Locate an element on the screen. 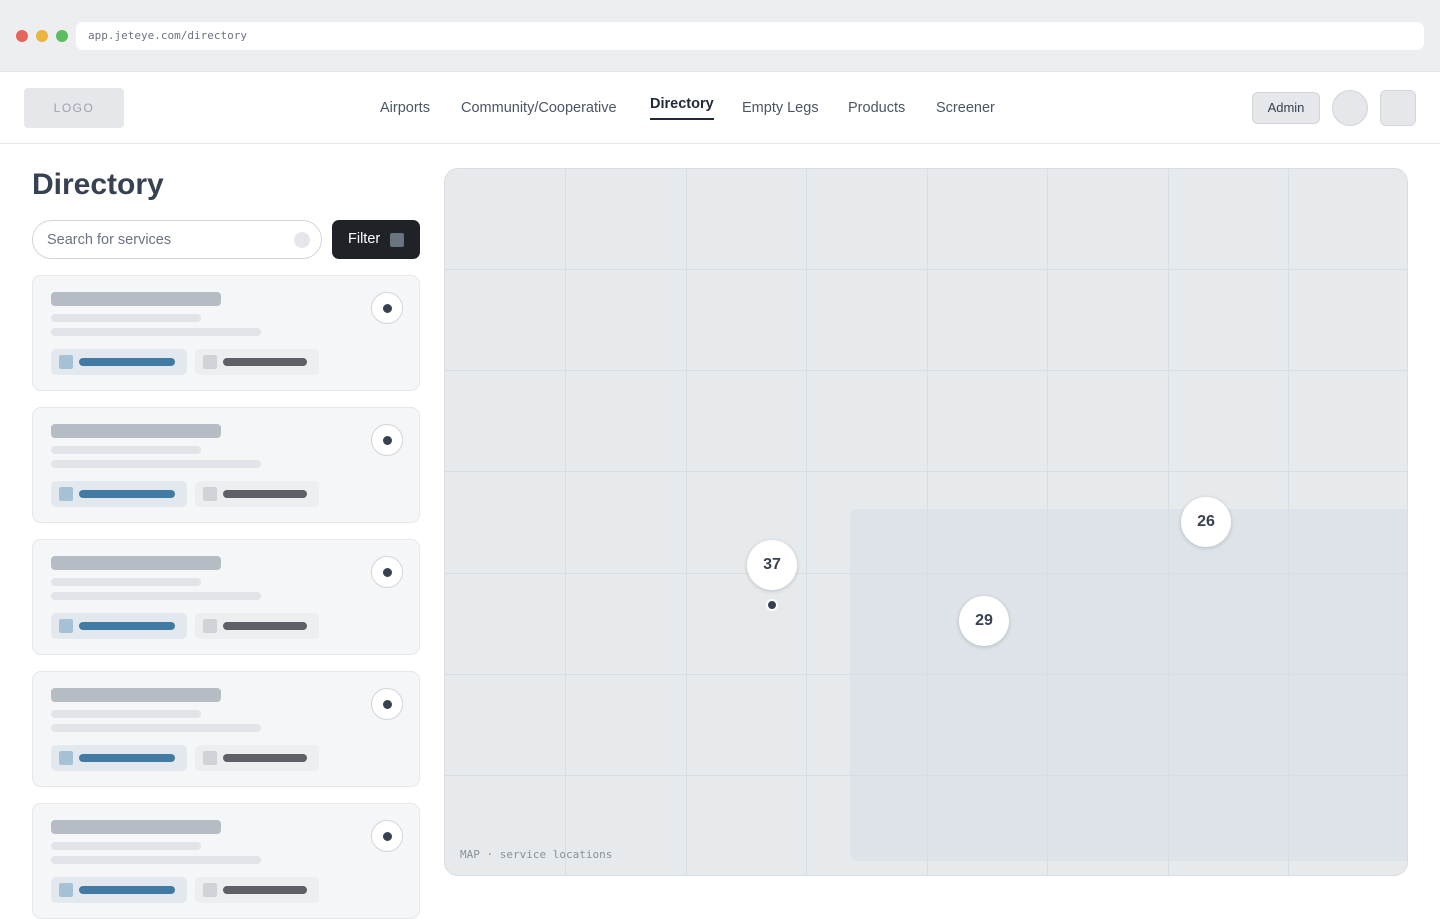 This screenshot has height=919, width=1440. nav-item-empty-legs: Empty Legs is located at coordinates (780, 108).